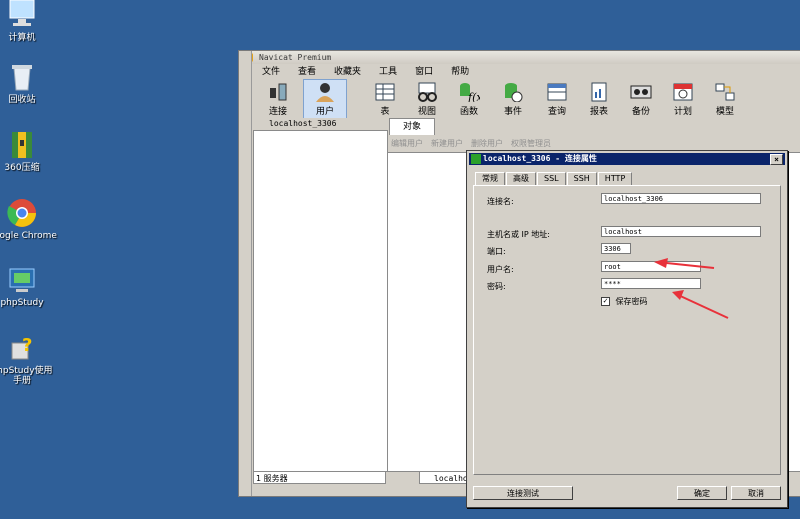 The image size is (800, 519). Describe the element at coordinates (661, 263) in the screenshot. I see `username-arrow-head` at that location.